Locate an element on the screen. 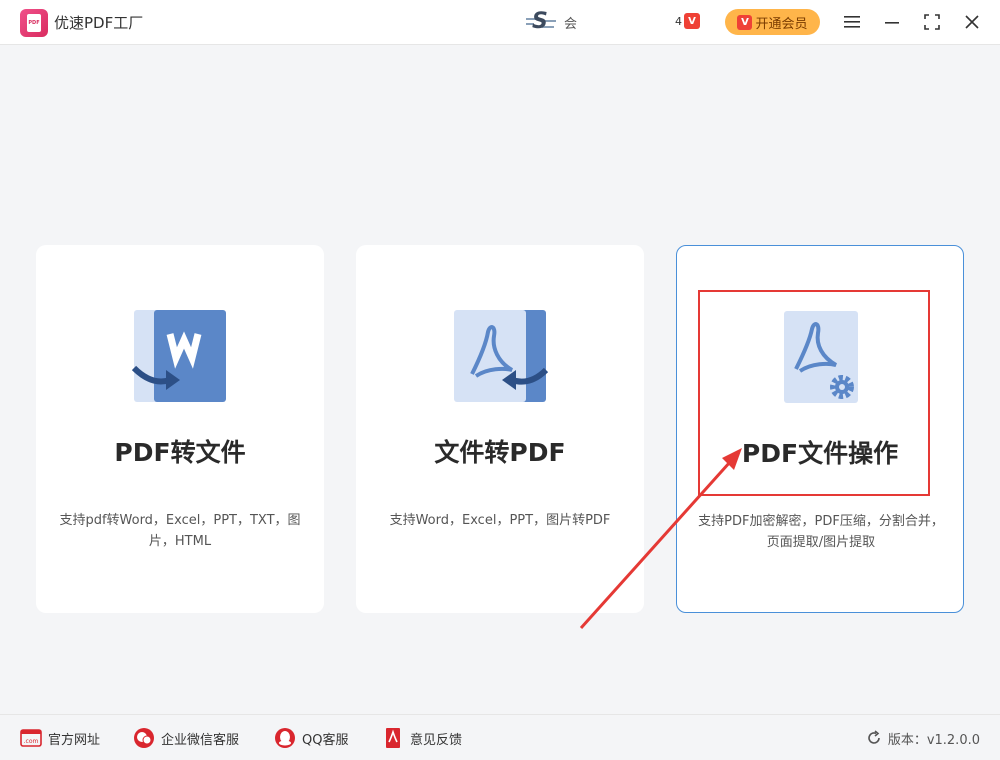  card-file-to-pdf: 文件转PDF 支持Word，Excel，PPT，图片转PDF is located at coordinates (500, 429).